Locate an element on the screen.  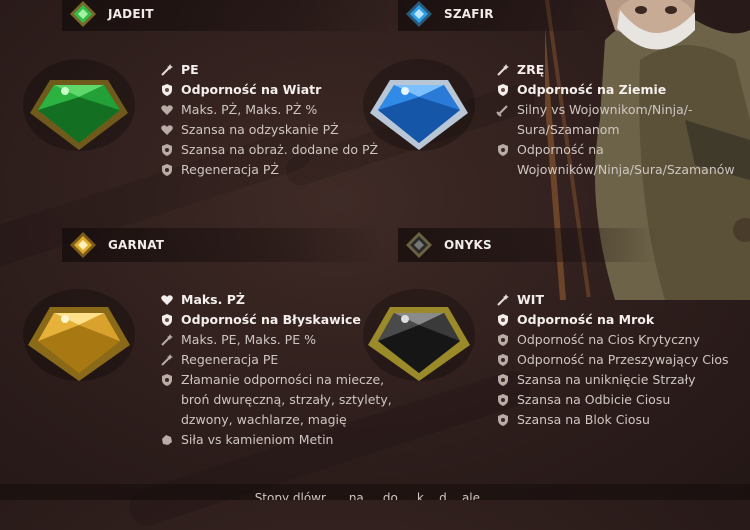
onyks-title: ONYKS is located at coordinates (468, 245).